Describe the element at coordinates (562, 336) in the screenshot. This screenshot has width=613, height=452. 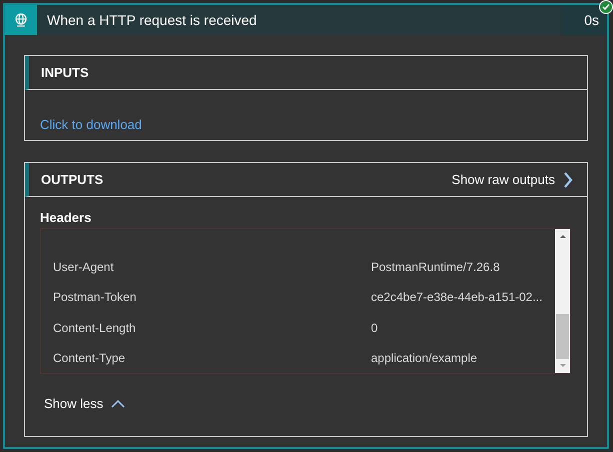
I see `scrollbar-thumb` at that location.